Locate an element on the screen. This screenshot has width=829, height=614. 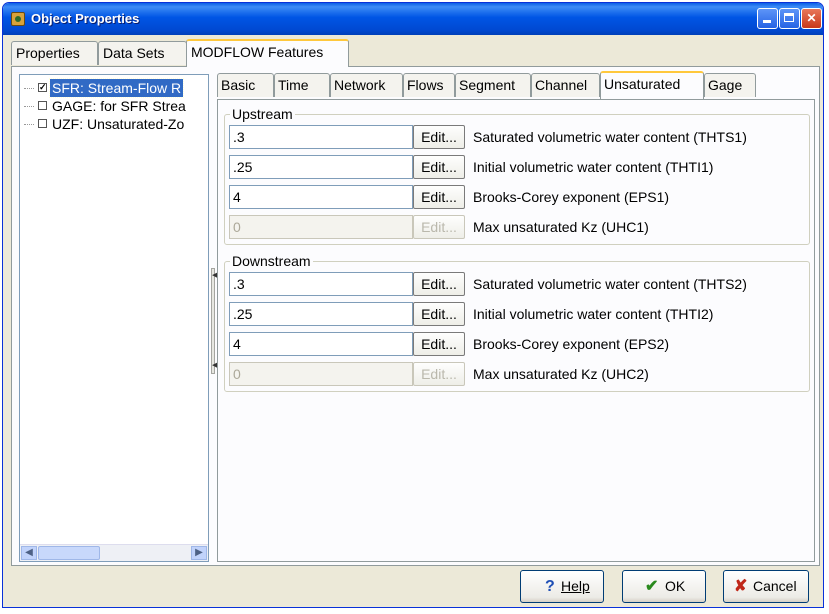
uzf-checkbox is located at coordinates (42, 123).